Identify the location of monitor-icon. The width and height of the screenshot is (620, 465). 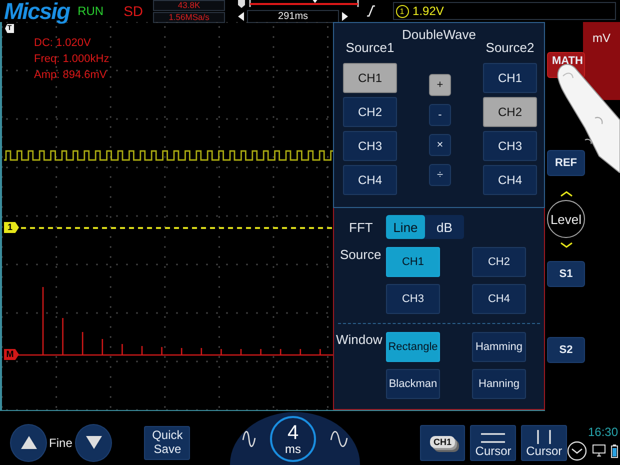
(599, 450).